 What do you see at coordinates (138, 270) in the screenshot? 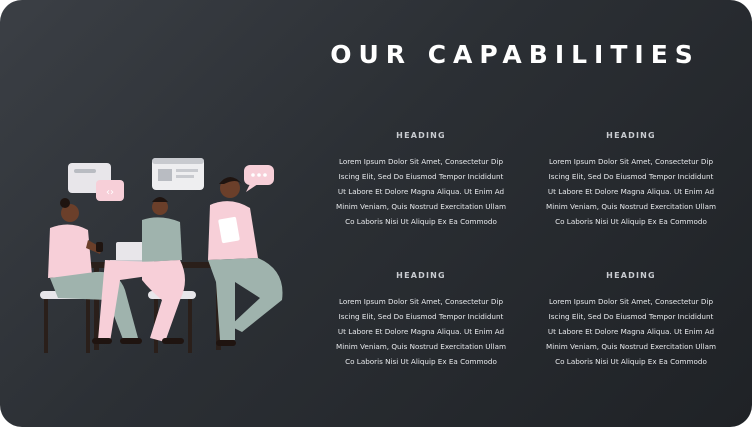
I see `person-middle` at bounding box center [138, 270].